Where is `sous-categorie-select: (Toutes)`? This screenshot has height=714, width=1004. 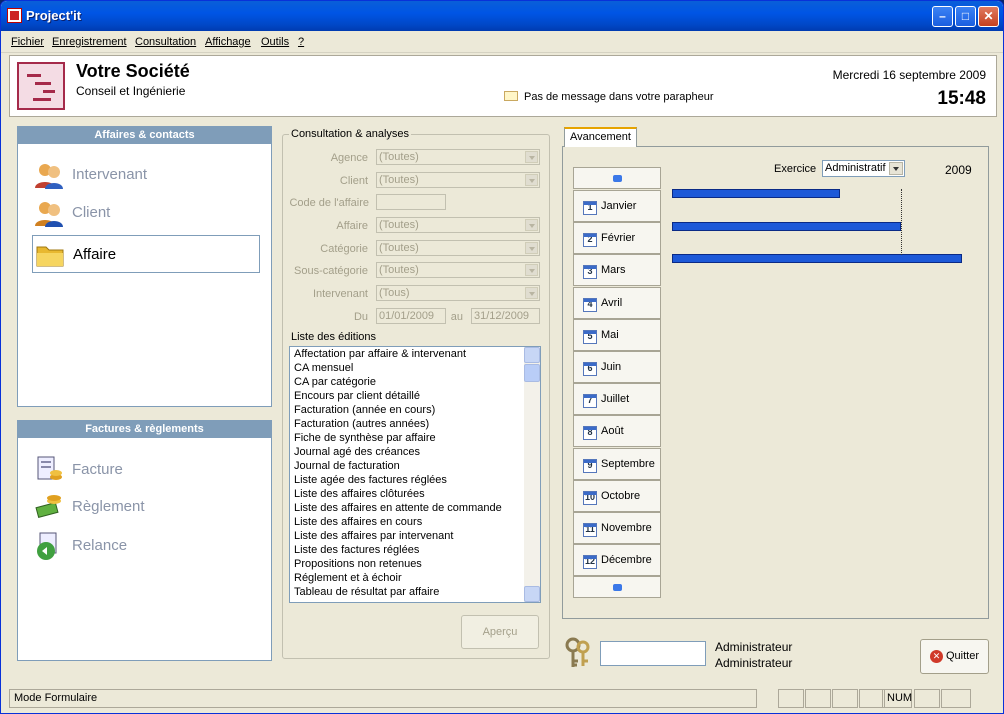 sous-categorie-select: (Toutes) is located at coordinates (458, 270).